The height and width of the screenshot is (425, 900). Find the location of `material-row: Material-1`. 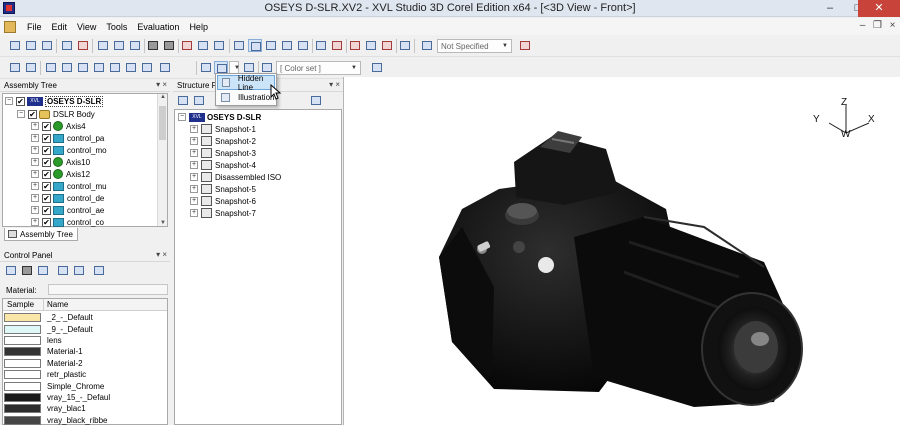

material-row: Material-1 is located at coordinates (85, 351).